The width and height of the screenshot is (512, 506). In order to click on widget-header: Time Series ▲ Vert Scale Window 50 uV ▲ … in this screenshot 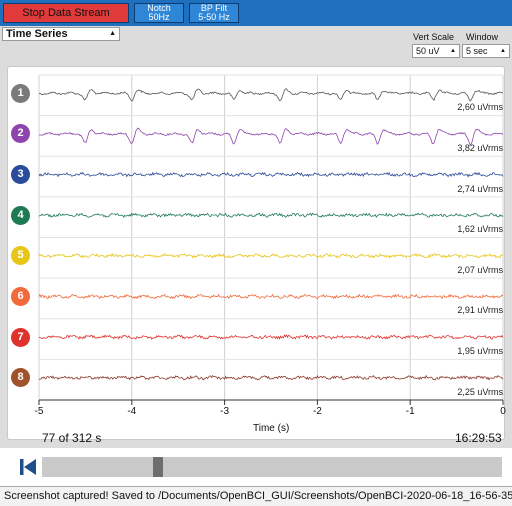, I will do `click(256, 43)`.